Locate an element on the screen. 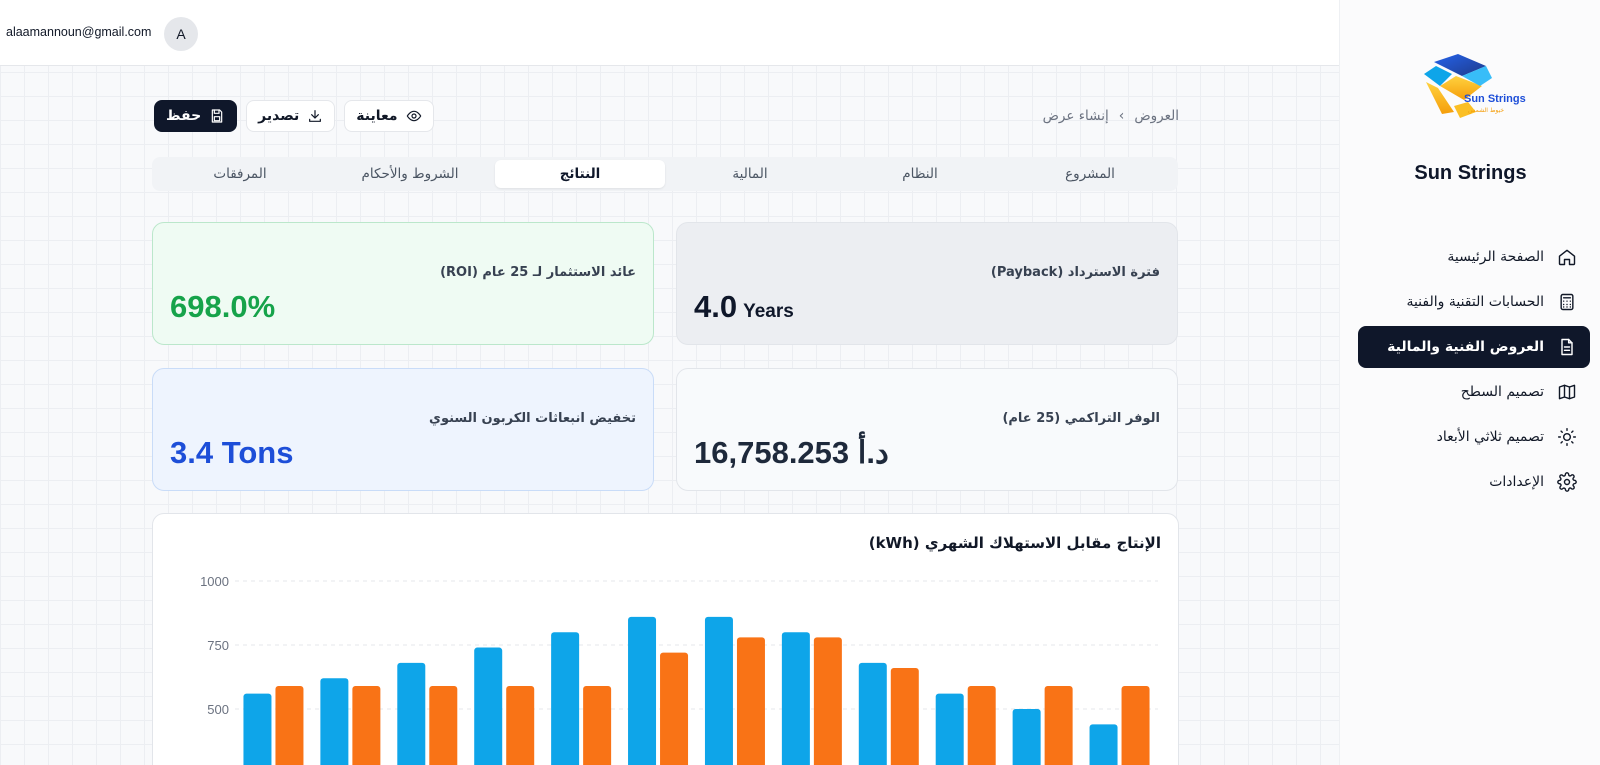 The image size is (1600, 765). roi-label: عائد الاستثمار لـ 25 عام (ROI) is located at coordinates (538, 272).